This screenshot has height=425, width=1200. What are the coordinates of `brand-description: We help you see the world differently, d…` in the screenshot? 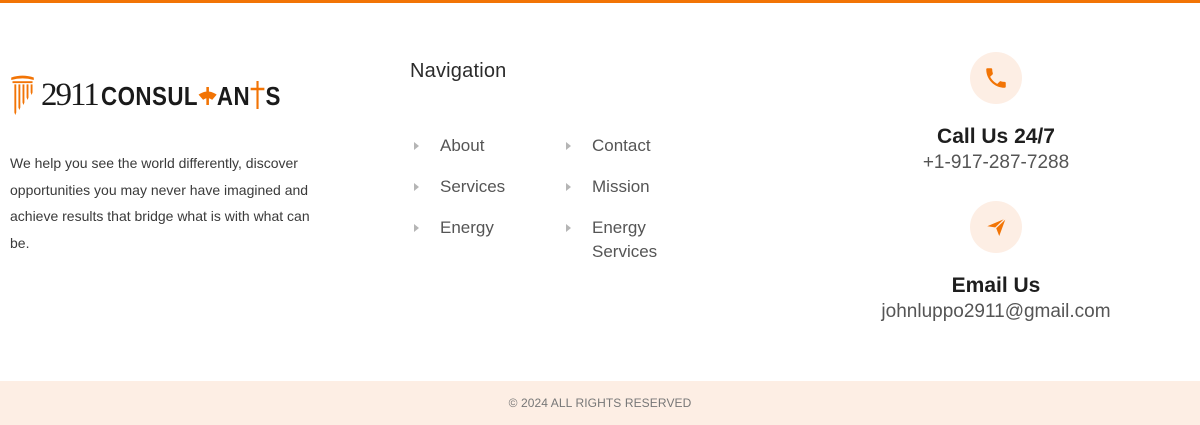 It's located at (160, 203).